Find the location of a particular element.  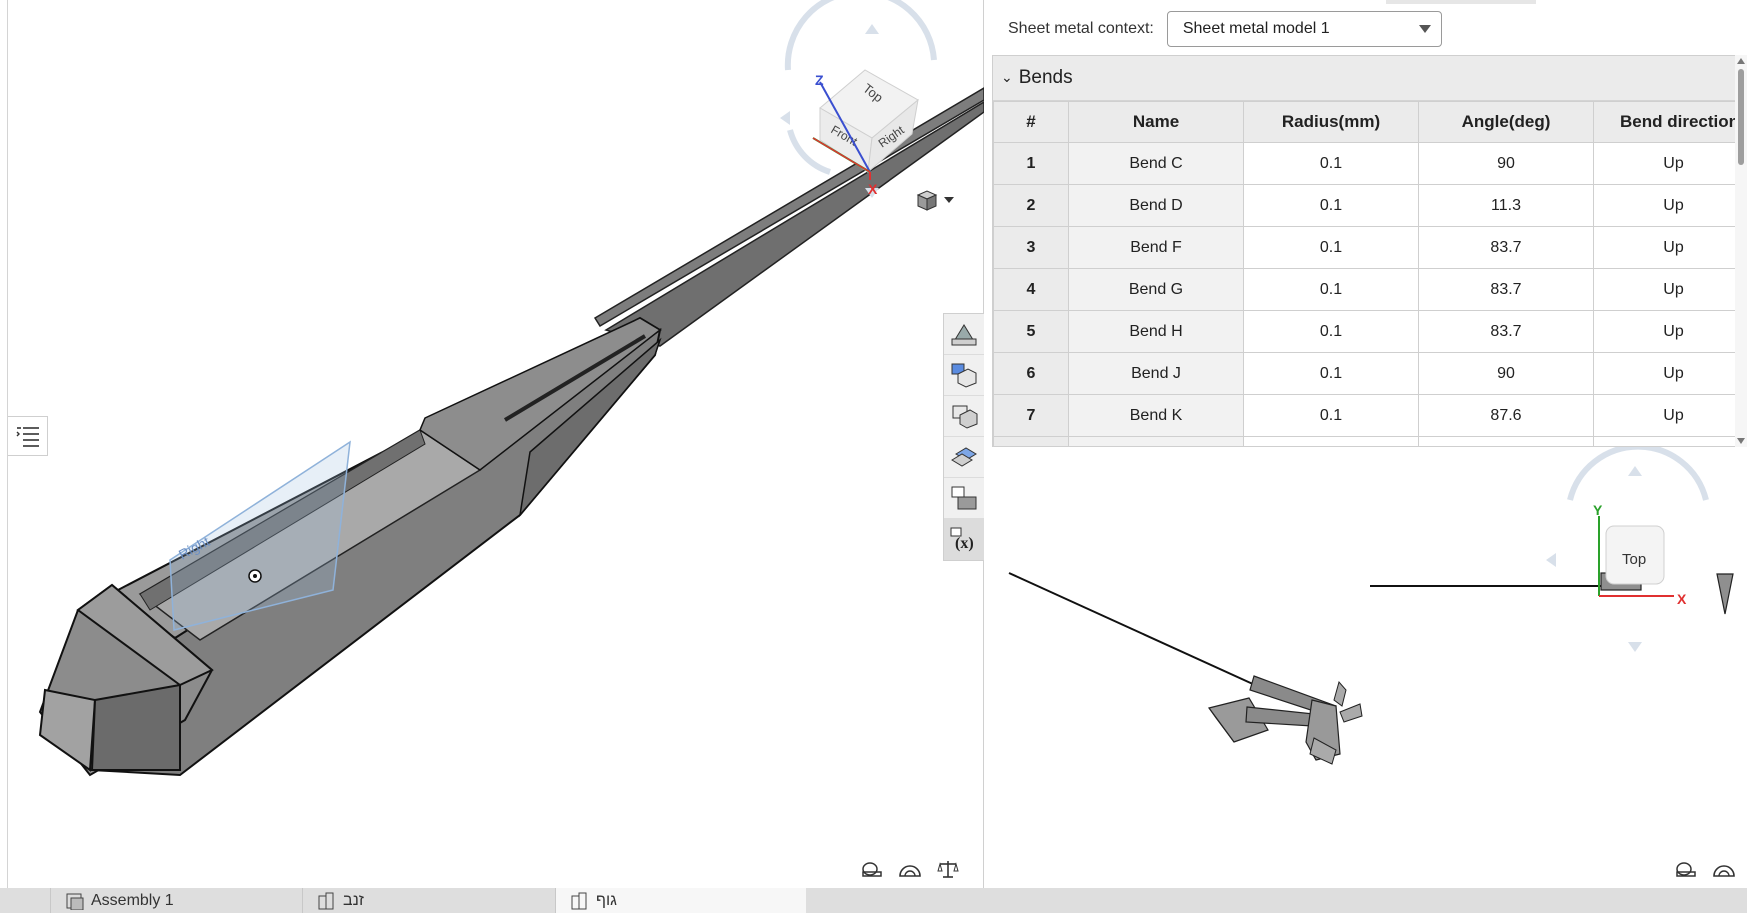

axis-z-label: Z is located at coordinates (819, 80).